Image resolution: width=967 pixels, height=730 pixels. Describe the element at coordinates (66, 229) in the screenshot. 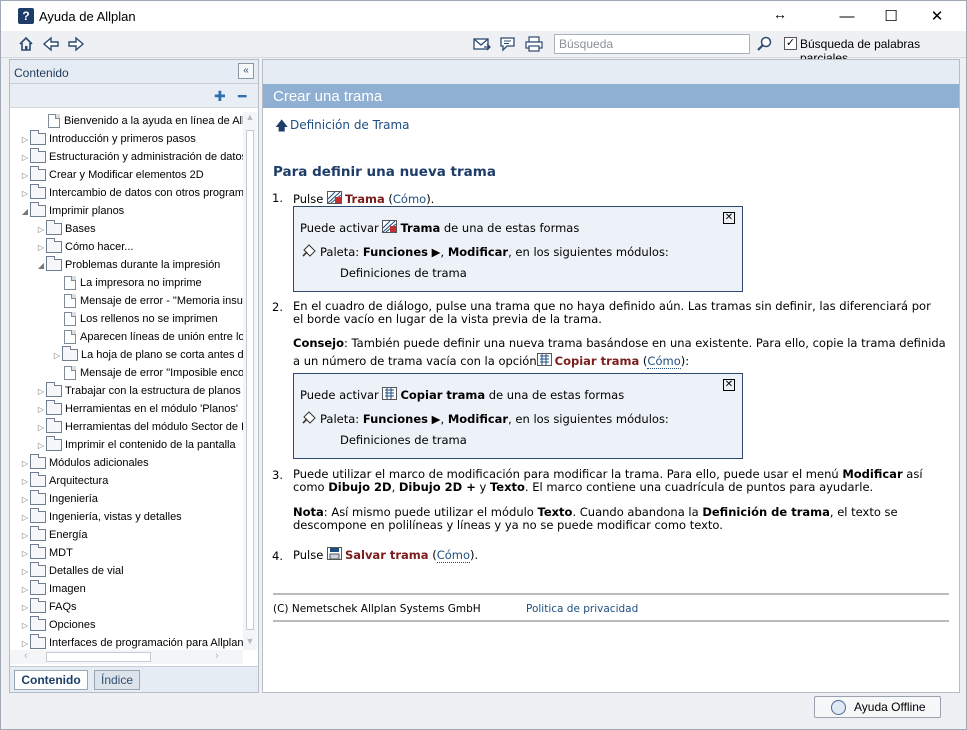

I see `tree-item: ▷ Bases` at that location.